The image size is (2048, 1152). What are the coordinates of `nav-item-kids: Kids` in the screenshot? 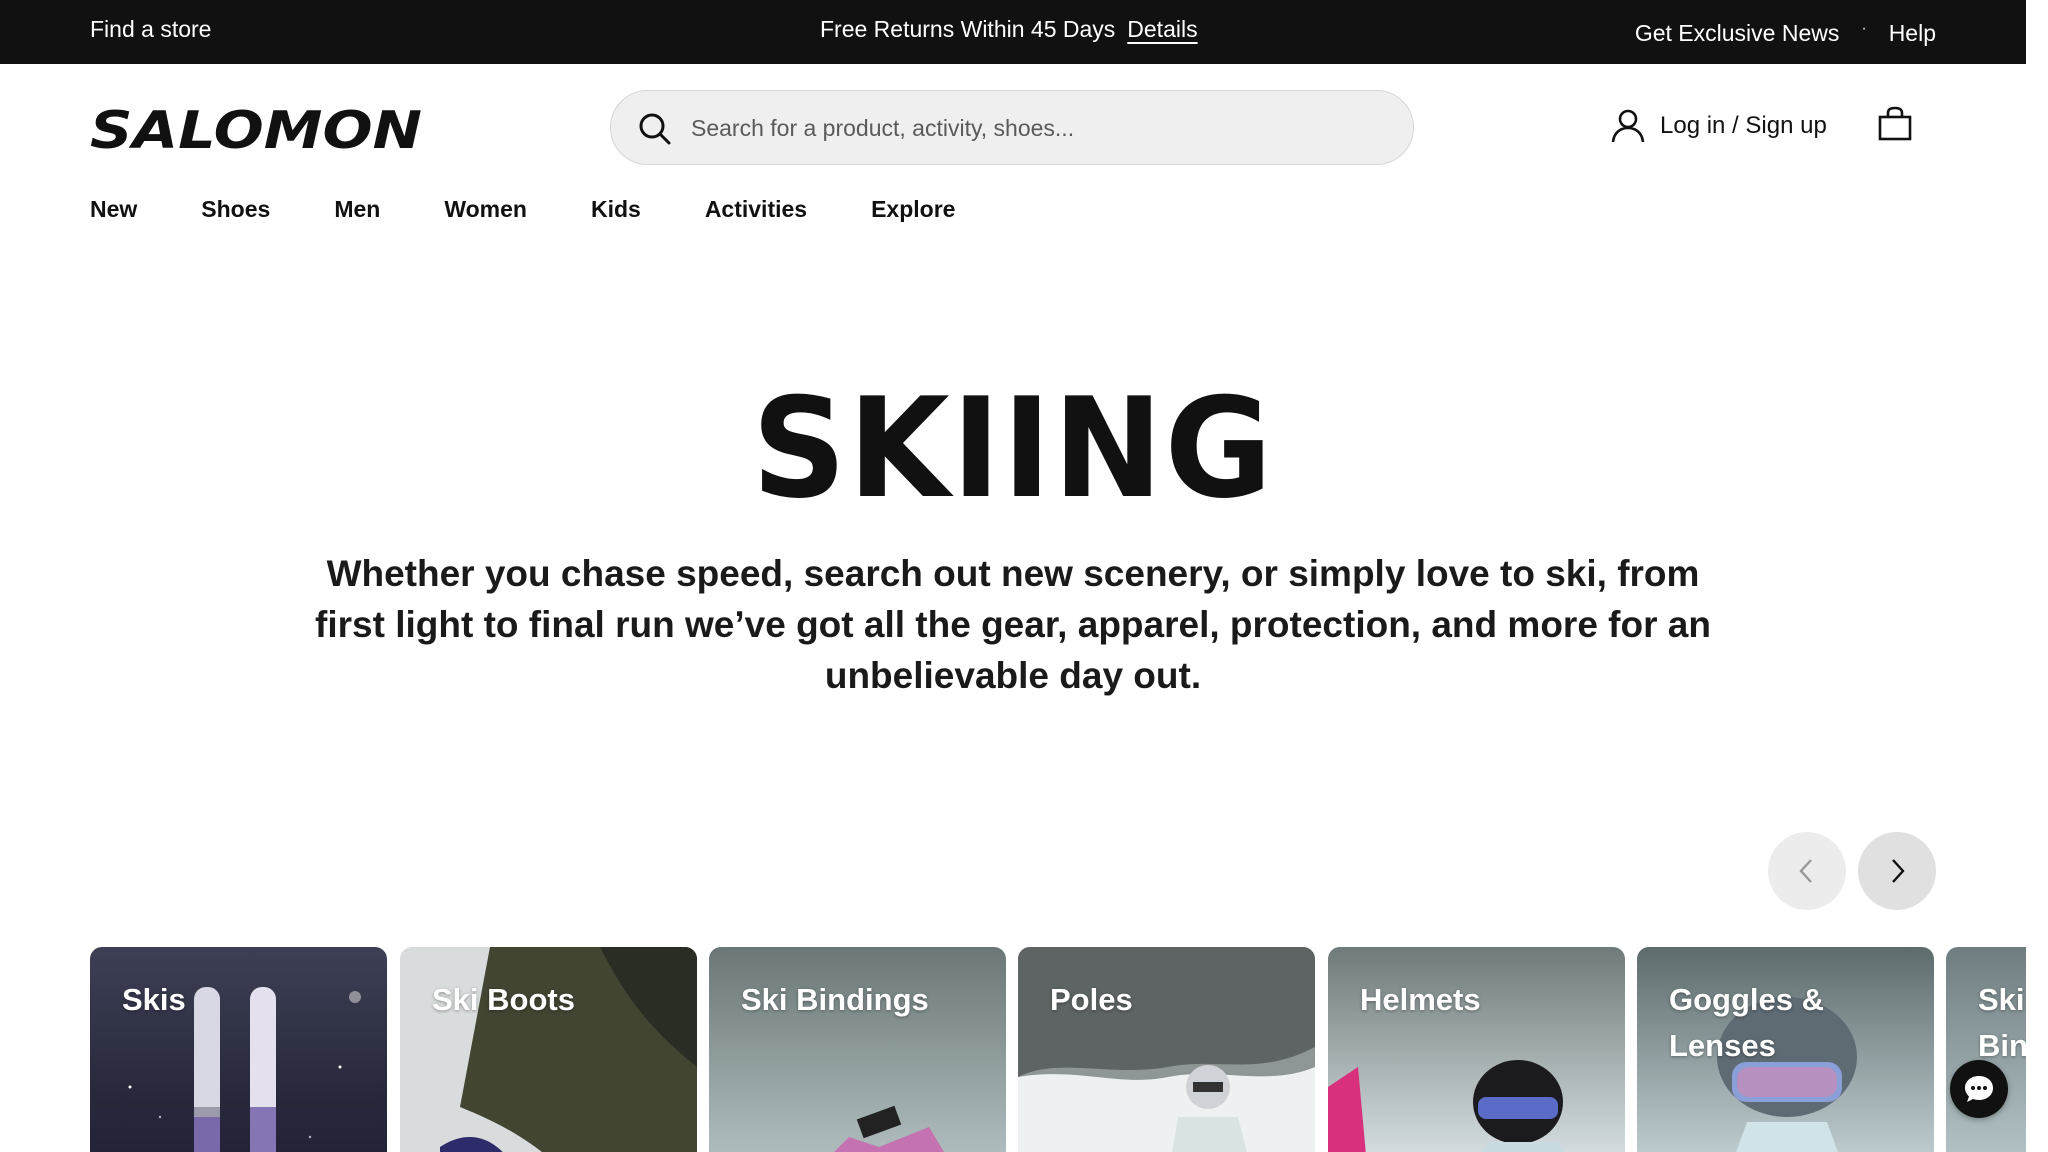 It's located at (616, 209).